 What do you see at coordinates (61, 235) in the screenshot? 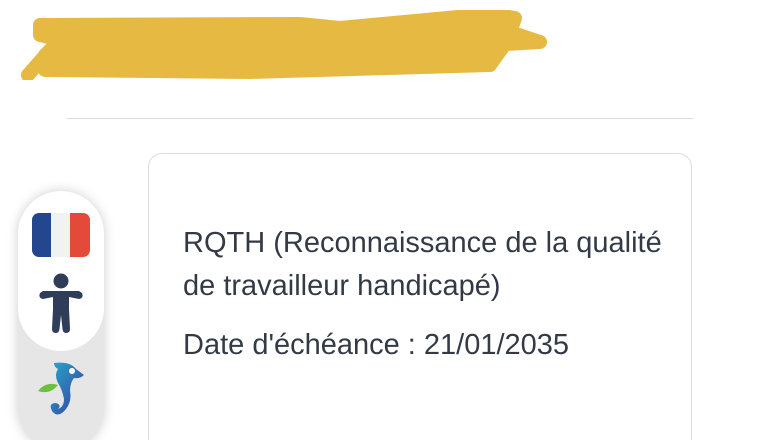
I see `french-flag-icon` at bounding box center [61, 235].